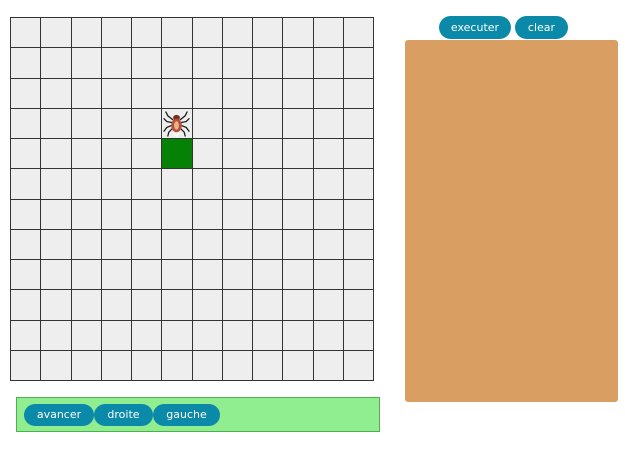  What do you see at coordinates (123, 414) in the screenshot?
I see `turn-right-block: droite` at bounding box center [123, 414].